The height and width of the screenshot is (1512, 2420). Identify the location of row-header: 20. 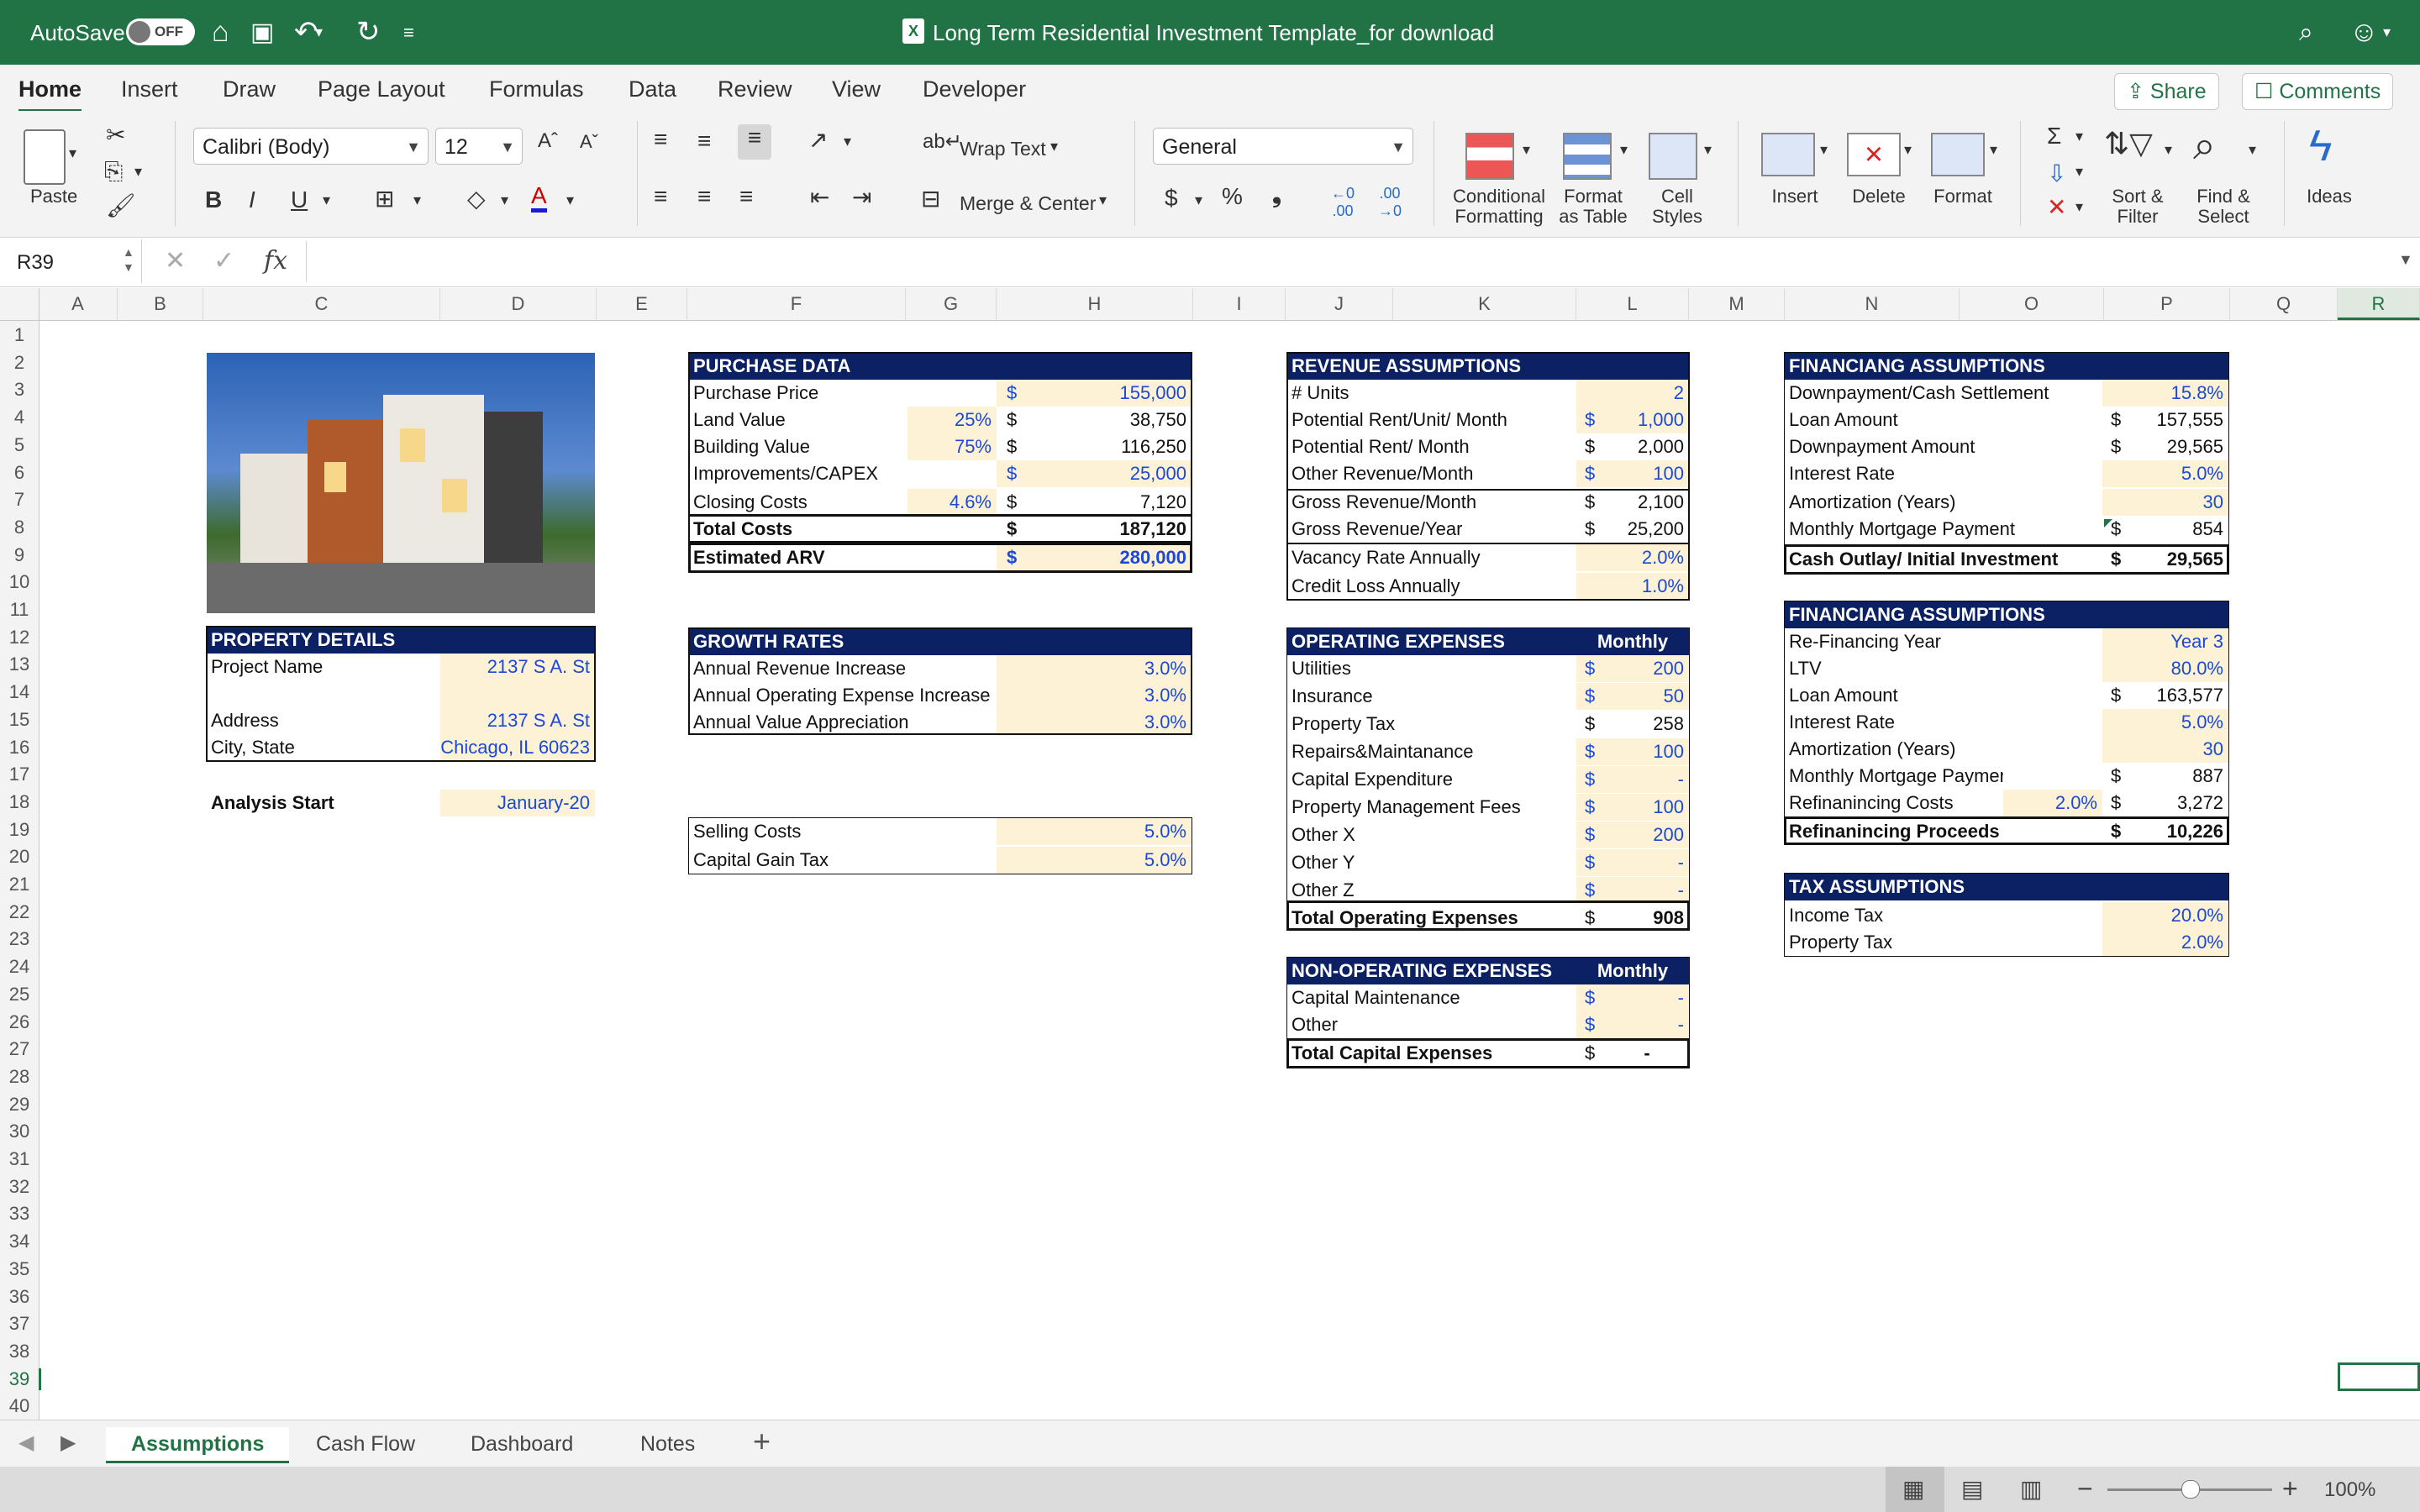
(19, 857).